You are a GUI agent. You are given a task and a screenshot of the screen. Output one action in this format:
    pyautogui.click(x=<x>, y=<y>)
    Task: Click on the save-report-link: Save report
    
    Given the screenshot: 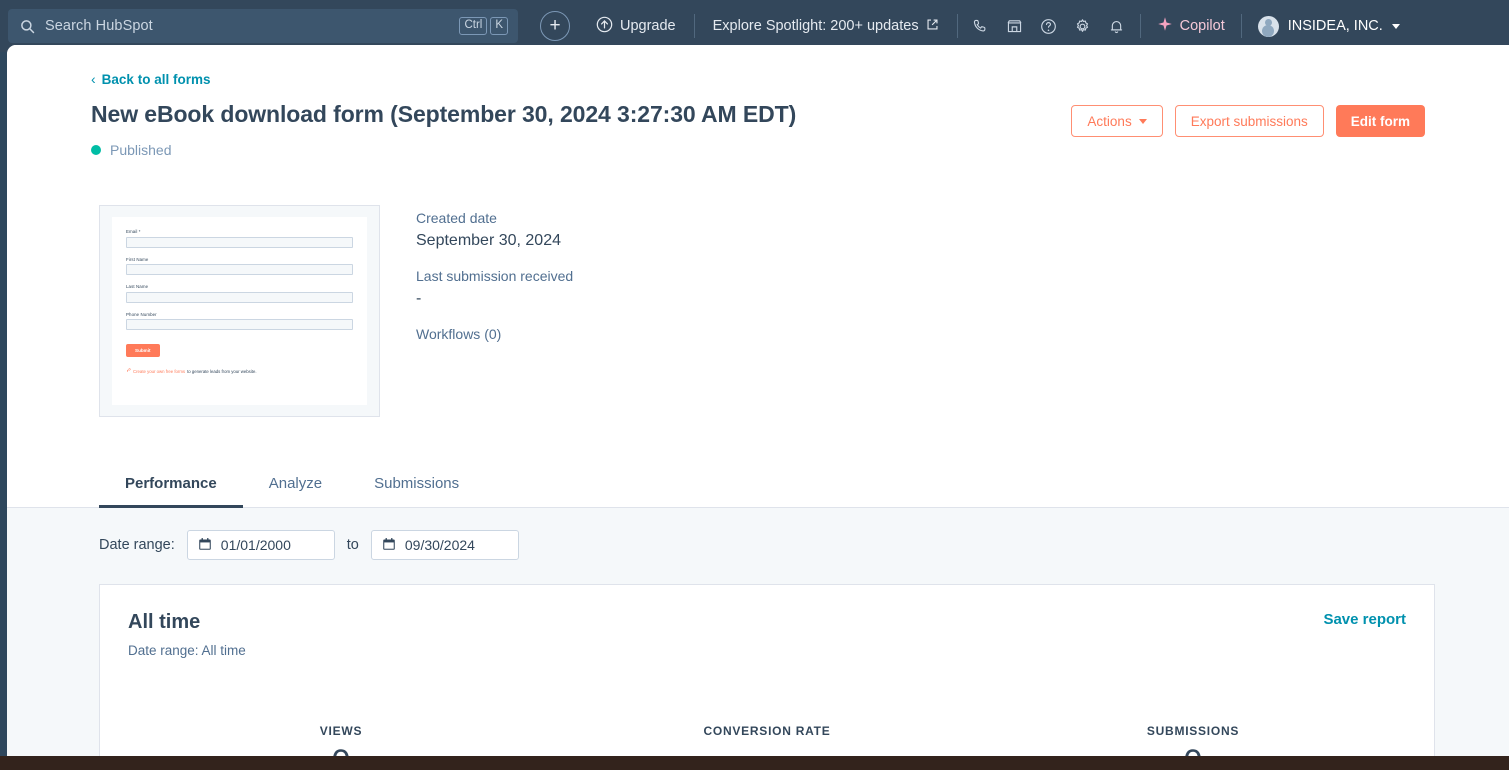 What is the action you would take?
    pyautogui.click(x=1364, y=619)
    